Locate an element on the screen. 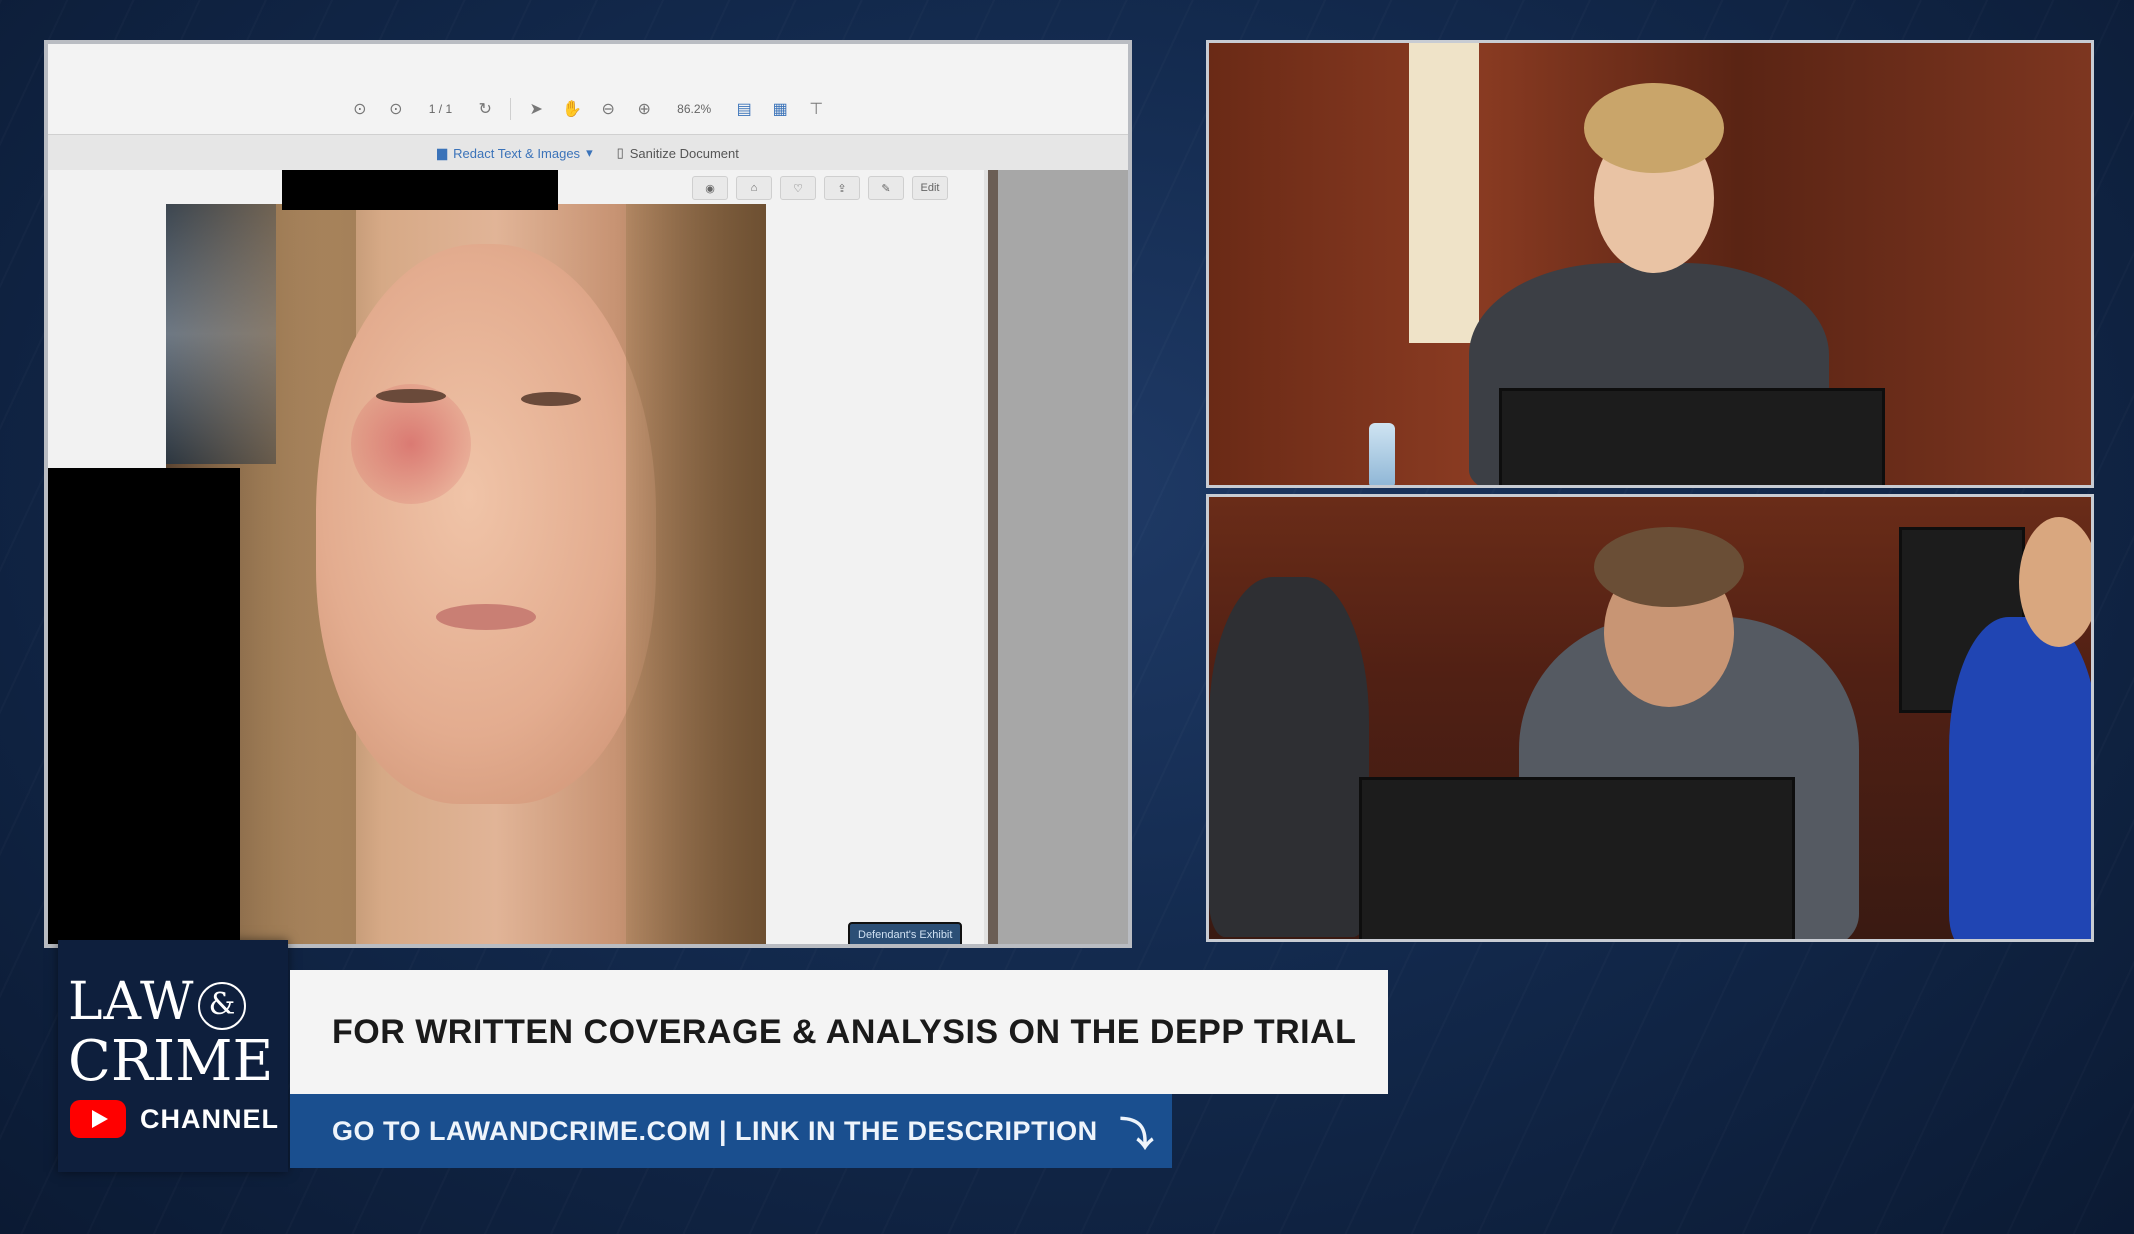 This screenshot has width=2134, height=1234. arrow-down-icon: ⤵ is located at coordinates (1136, 1134).